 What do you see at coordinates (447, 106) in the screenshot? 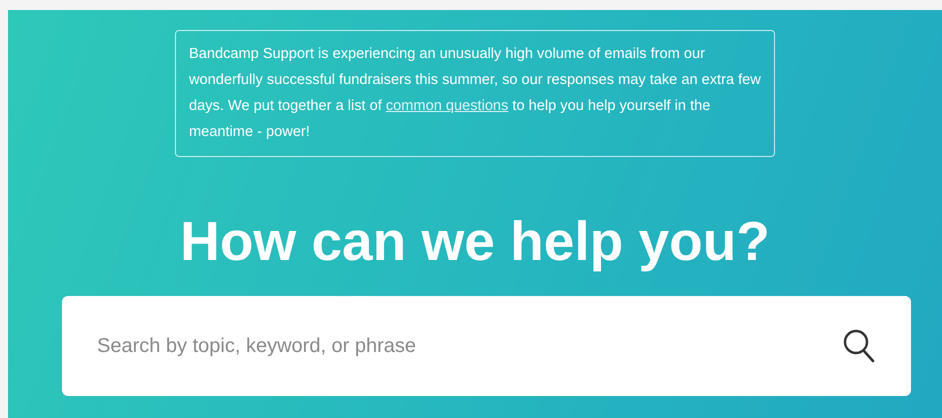
I see `common-questions-link: common questions` at bounding box center [447, 106].